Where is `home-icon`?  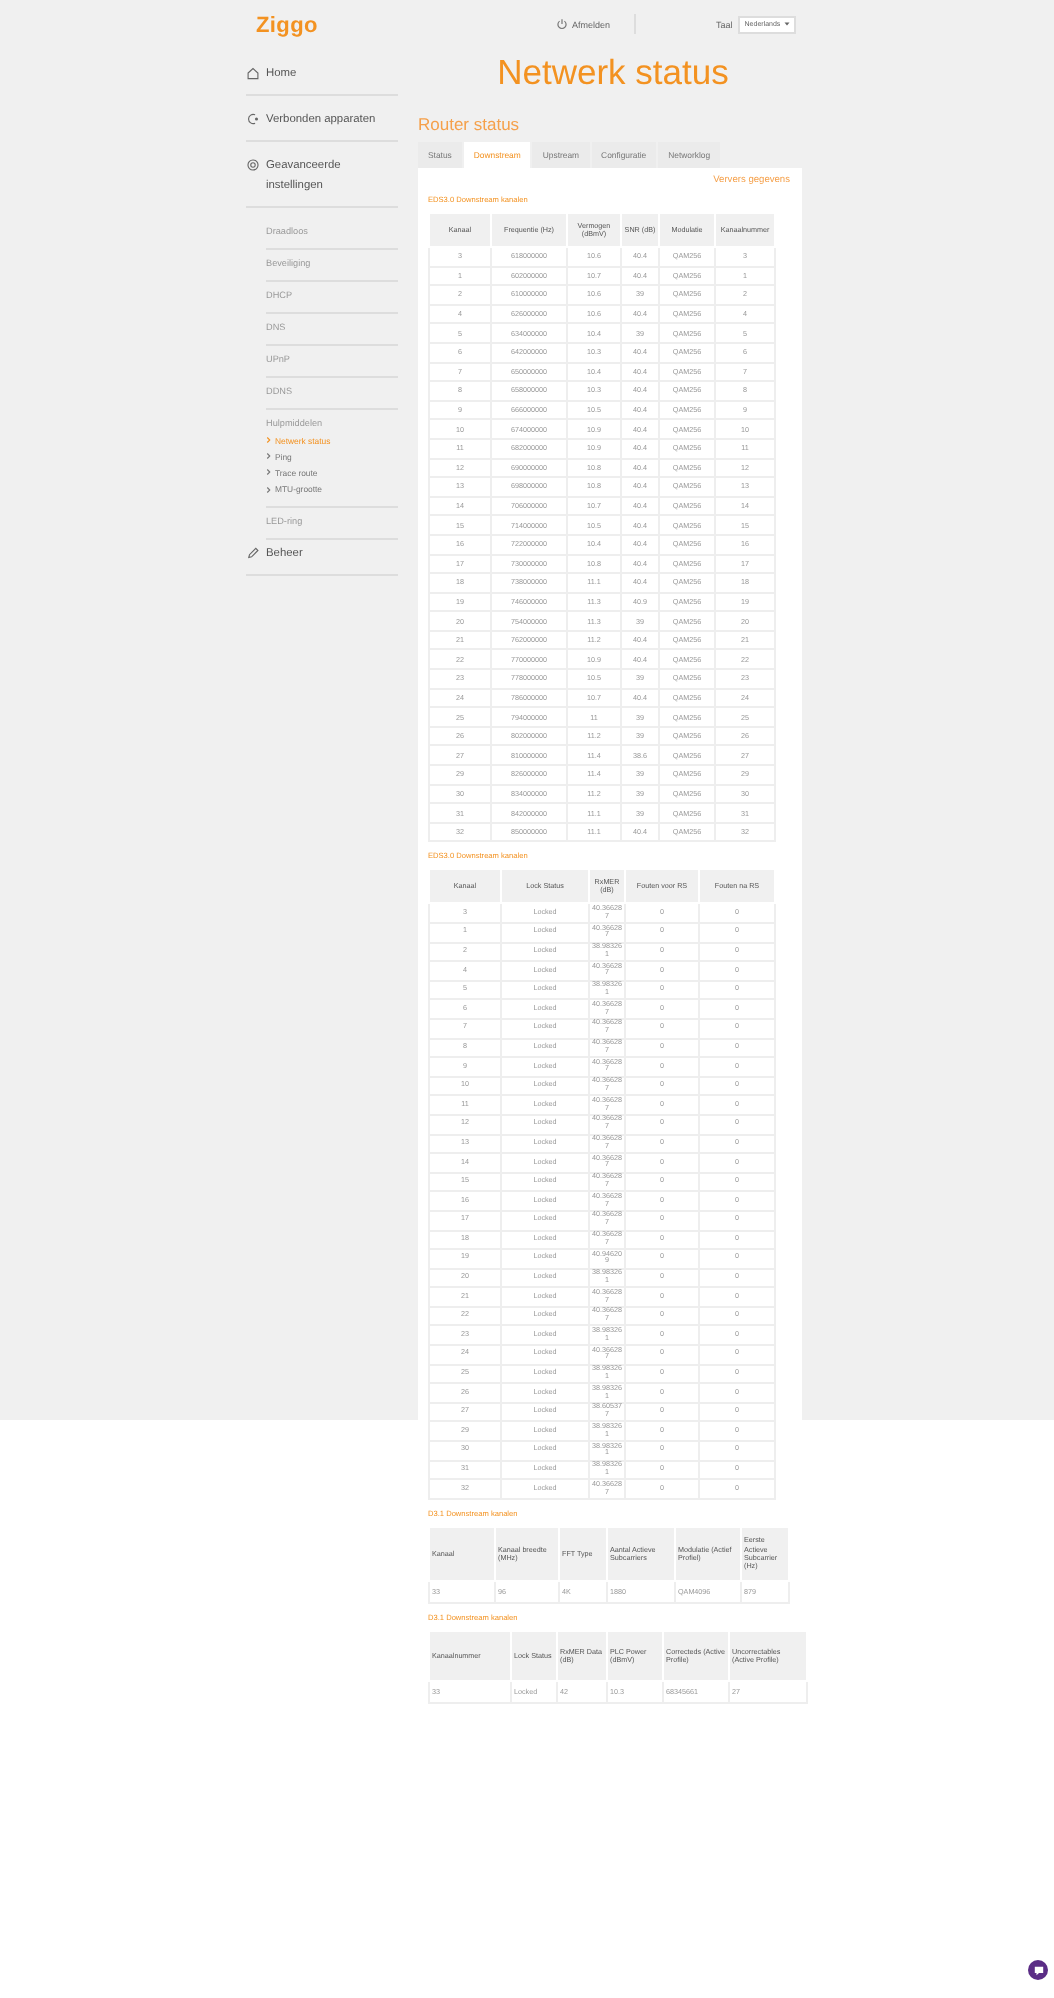 home-icon is located at coordinates (253, 73).